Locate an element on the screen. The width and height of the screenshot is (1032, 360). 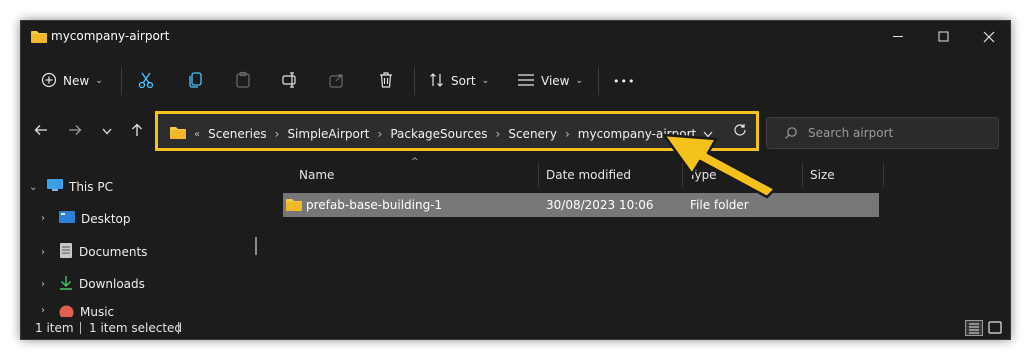
column-header-label: Type is located at coordinates (703, 175).